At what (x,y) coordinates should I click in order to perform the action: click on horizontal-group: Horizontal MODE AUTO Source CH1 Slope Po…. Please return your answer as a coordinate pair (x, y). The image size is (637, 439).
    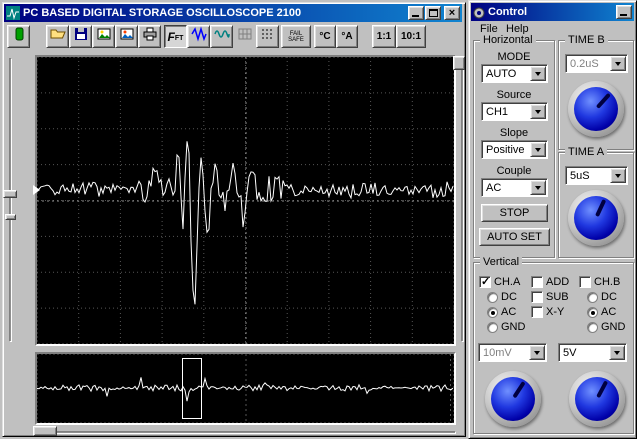
    Looking at the image, I should click on (514, 146).